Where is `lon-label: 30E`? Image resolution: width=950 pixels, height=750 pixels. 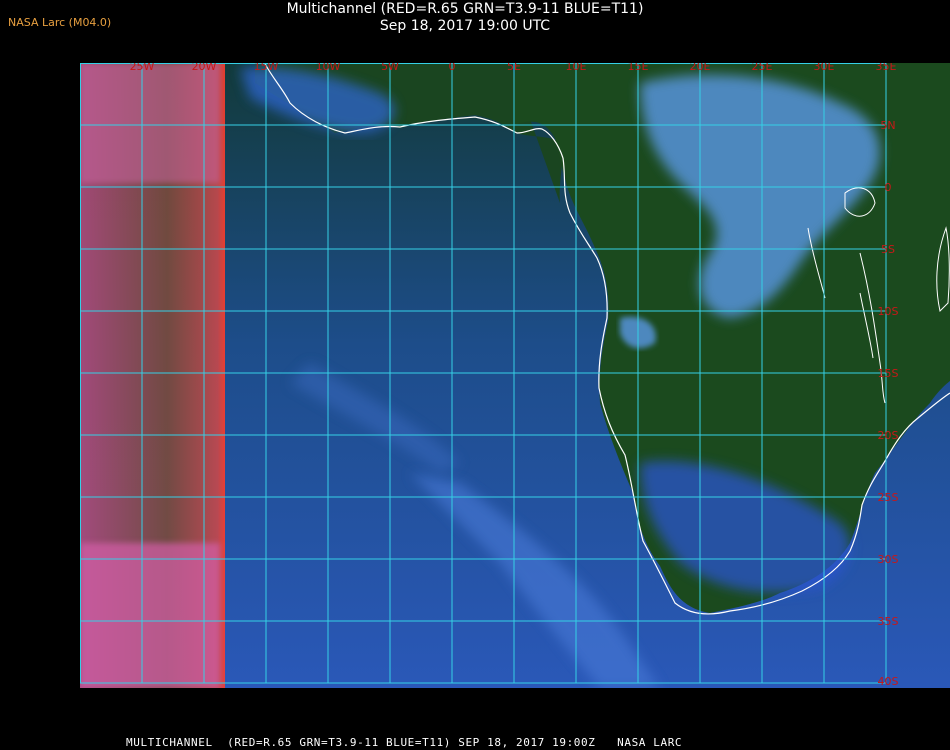 lon-label: 30E is located at coordinates (824, 68).